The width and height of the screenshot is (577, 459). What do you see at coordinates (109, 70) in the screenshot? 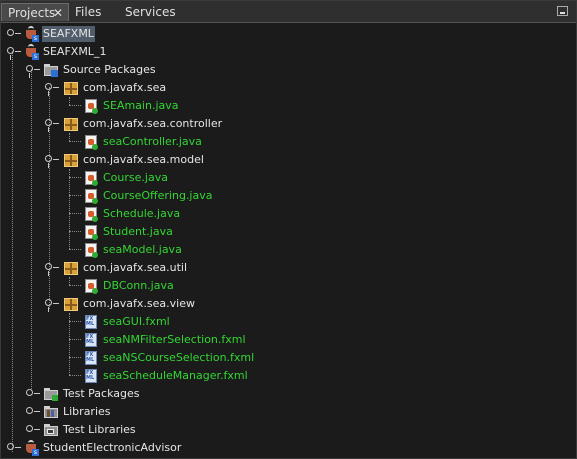
I see `tree-node-label: Source Packages` at bounding box center [109, 70].